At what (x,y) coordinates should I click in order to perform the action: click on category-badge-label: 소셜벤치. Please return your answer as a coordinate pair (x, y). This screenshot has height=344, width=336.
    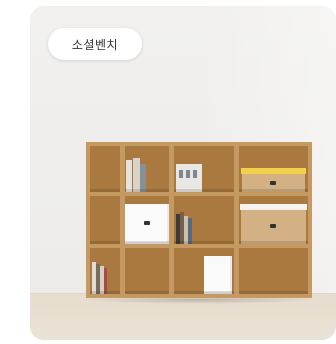
    Looking at the image, I should click on (95, 44).